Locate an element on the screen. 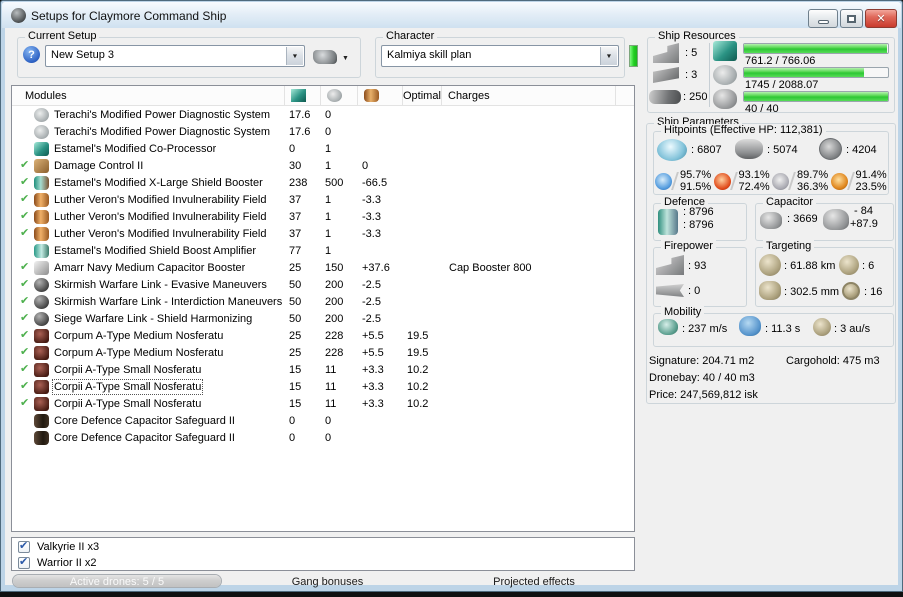  ship-menu-button is located at coordinates (334, 56).